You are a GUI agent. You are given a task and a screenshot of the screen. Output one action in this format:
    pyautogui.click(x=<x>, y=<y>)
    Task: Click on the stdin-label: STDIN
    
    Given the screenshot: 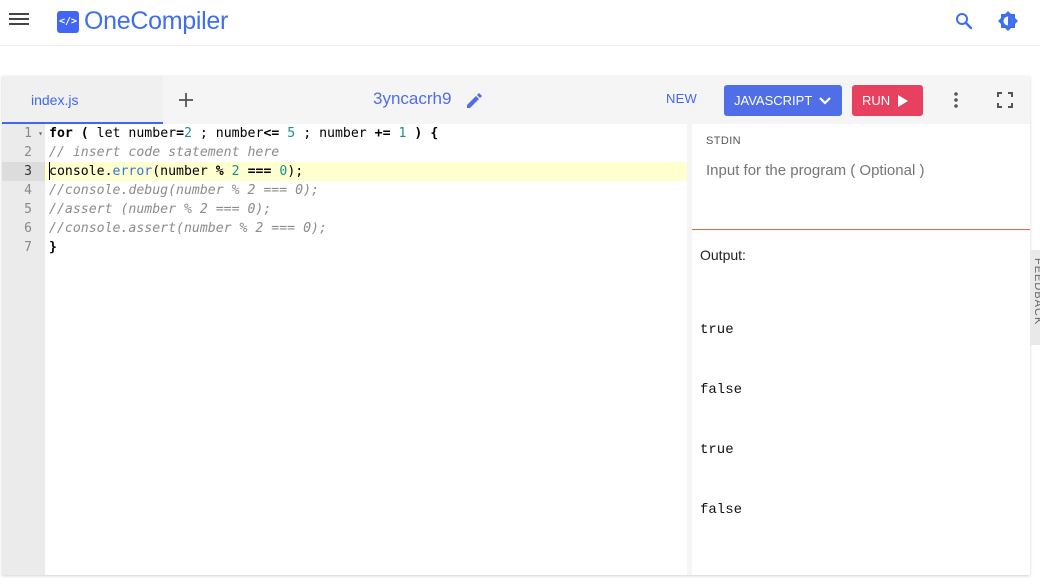 What is the action you would take?
    pyautogui.click(x=723, y=141)
    